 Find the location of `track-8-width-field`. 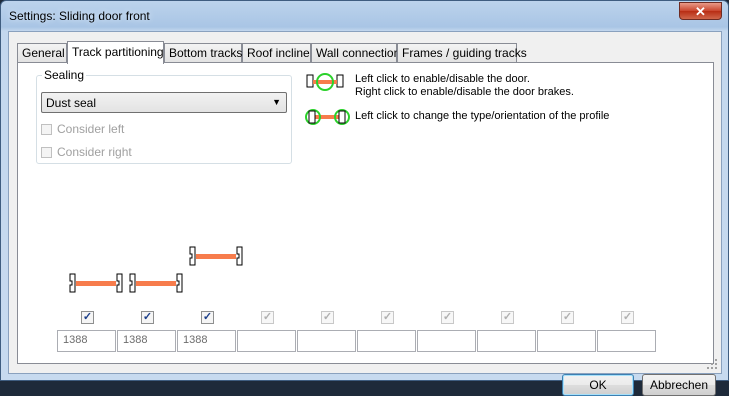

track-8-width-field is located at coordinates (506, 341).